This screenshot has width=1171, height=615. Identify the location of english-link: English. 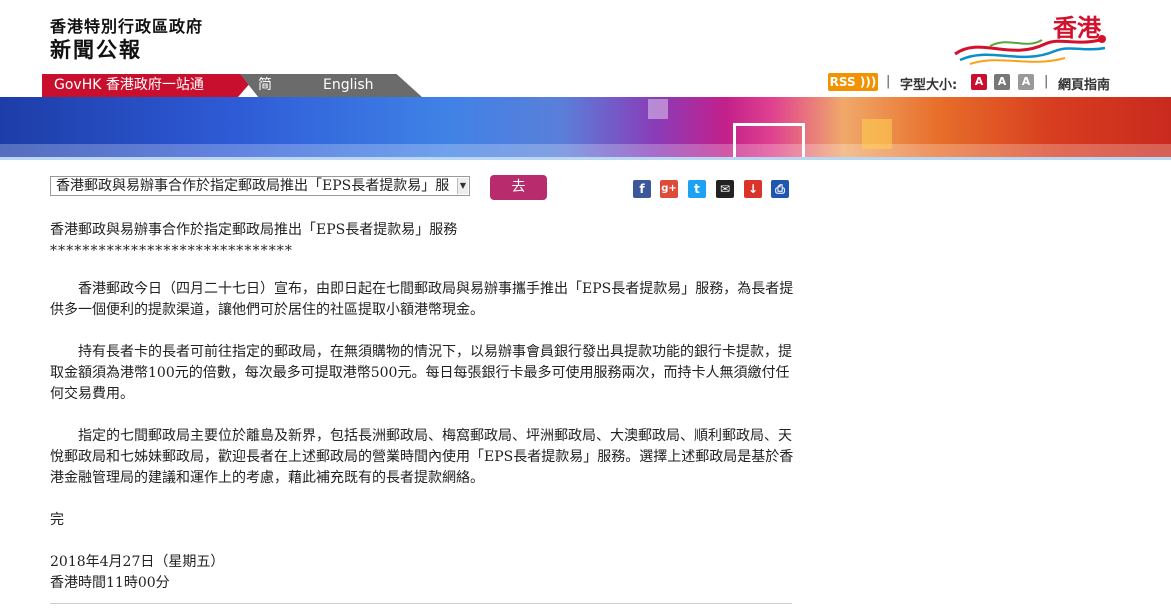
(348, 85).